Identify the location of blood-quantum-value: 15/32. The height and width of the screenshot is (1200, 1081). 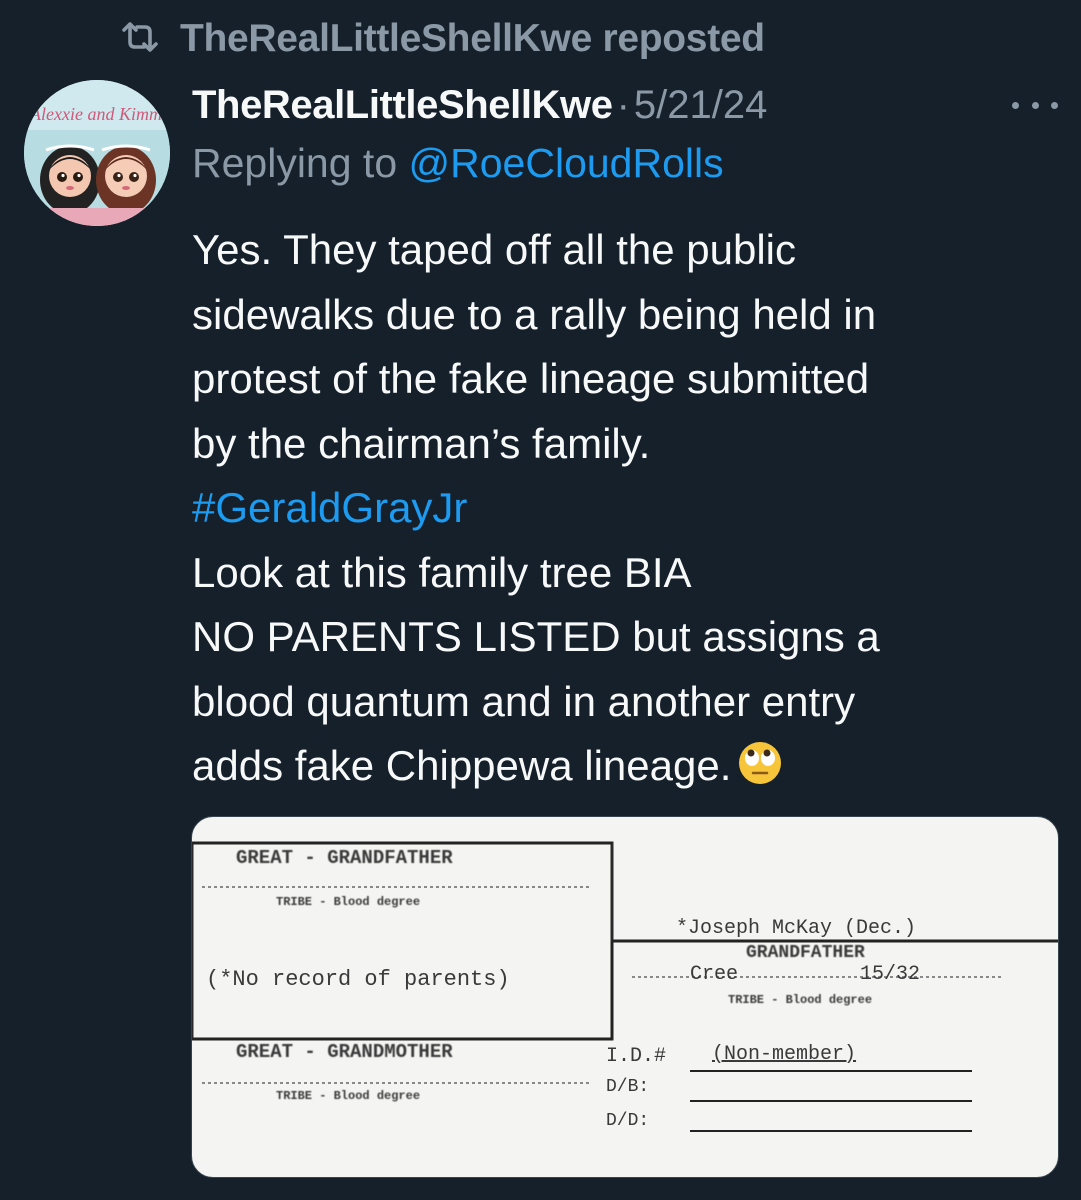
(890, 974).